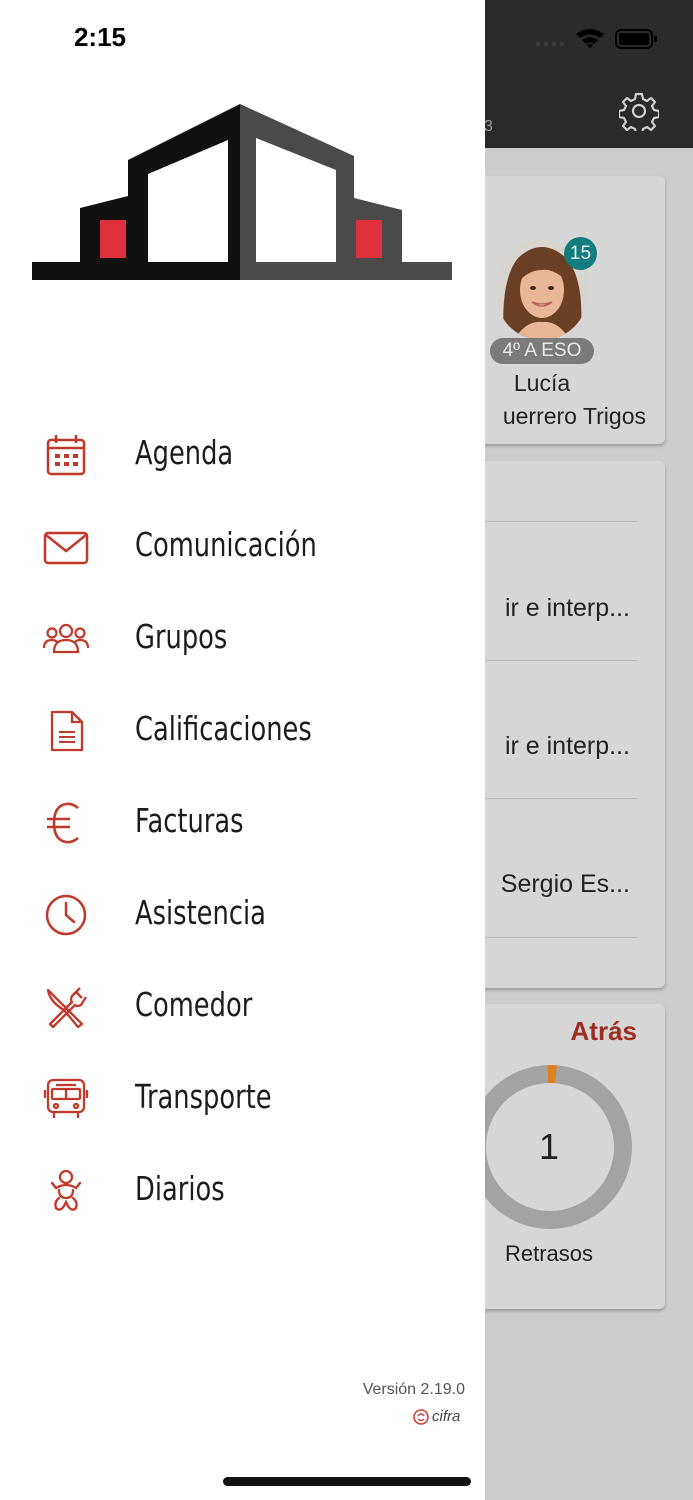 This screenshot has width=693, height=1500. What do you see at coordinates (446, 1416) in the screenshot?
I see `brand-name: cifra` at bounding box center [446, 1416].